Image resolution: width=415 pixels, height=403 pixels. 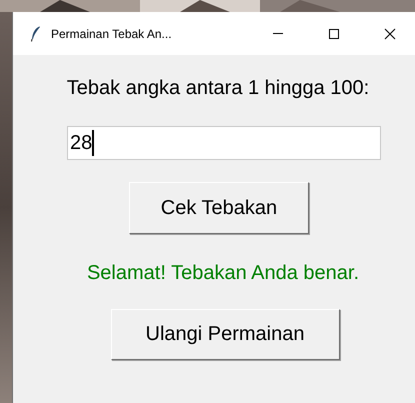 What do you see at coordinates (224, 143) in the screenshot?
I see `guess-field: 28` at bounding box center [224, 143].